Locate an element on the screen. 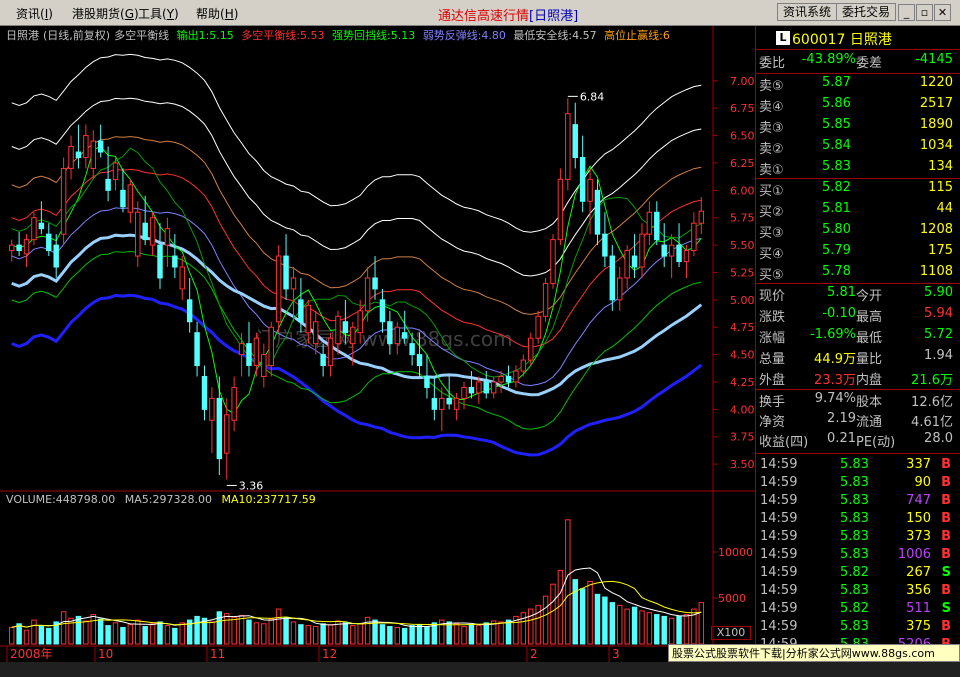  sell-price: 5.83 is located at coordinates (836, 166).